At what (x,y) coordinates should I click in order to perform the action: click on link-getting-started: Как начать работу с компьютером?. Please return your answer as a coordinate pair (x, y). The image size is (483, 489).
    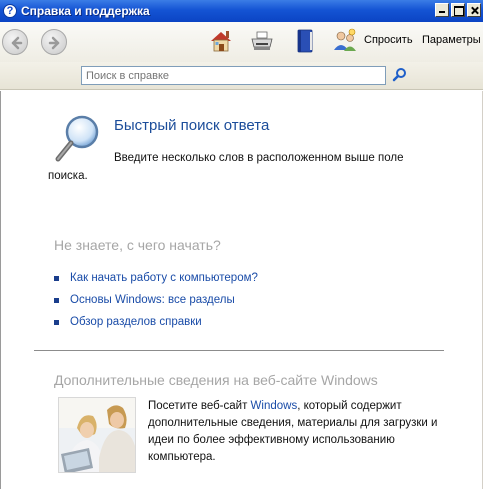
    Looking at the image, I should click on (164, 278).